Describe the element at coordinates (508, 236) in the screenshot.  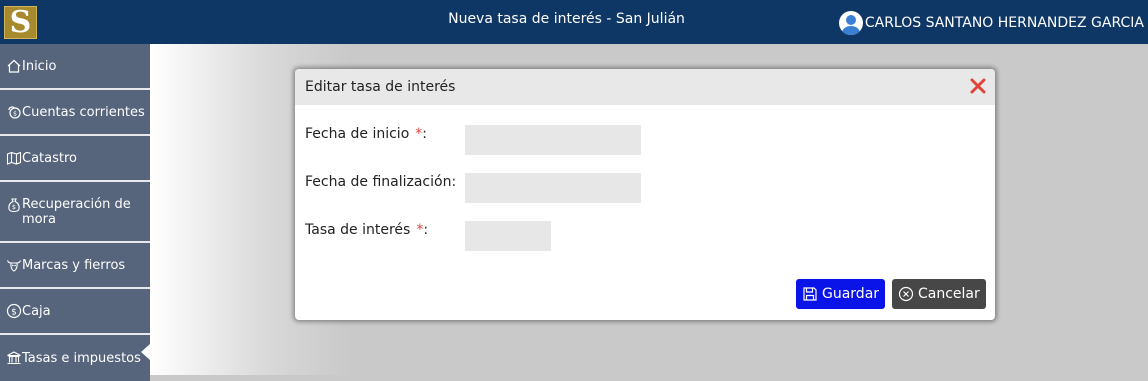
I see `interest-rate-field` at that location.